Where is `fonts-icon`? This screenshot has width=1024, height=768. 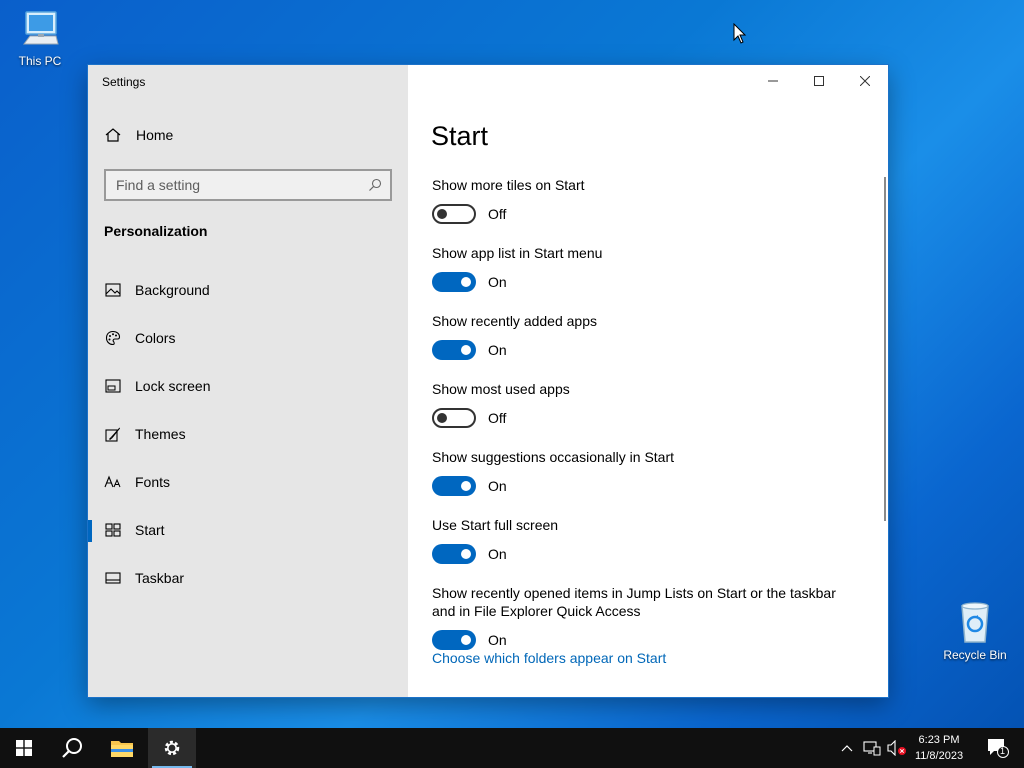 fonts-icon is located at coordinates (113, 482).